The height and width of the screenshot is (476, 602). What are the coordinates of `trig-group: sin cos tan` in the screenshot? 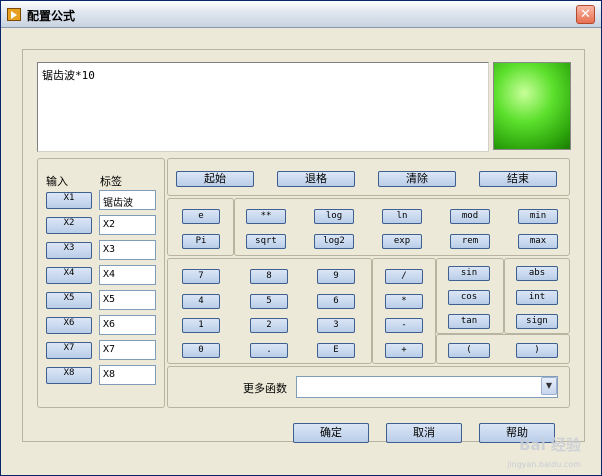 It's located at (470, 296).